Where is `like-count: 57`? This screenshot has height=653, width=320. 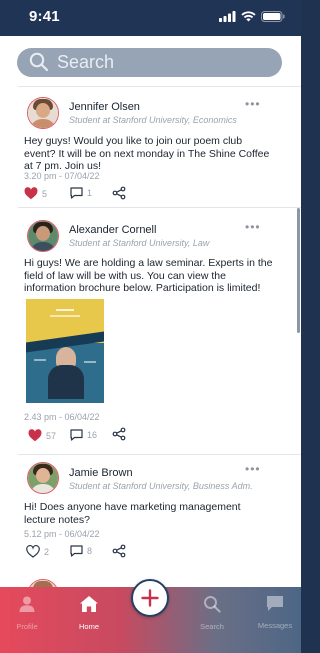
like-count: 57 is located at coordinates (51, 435).